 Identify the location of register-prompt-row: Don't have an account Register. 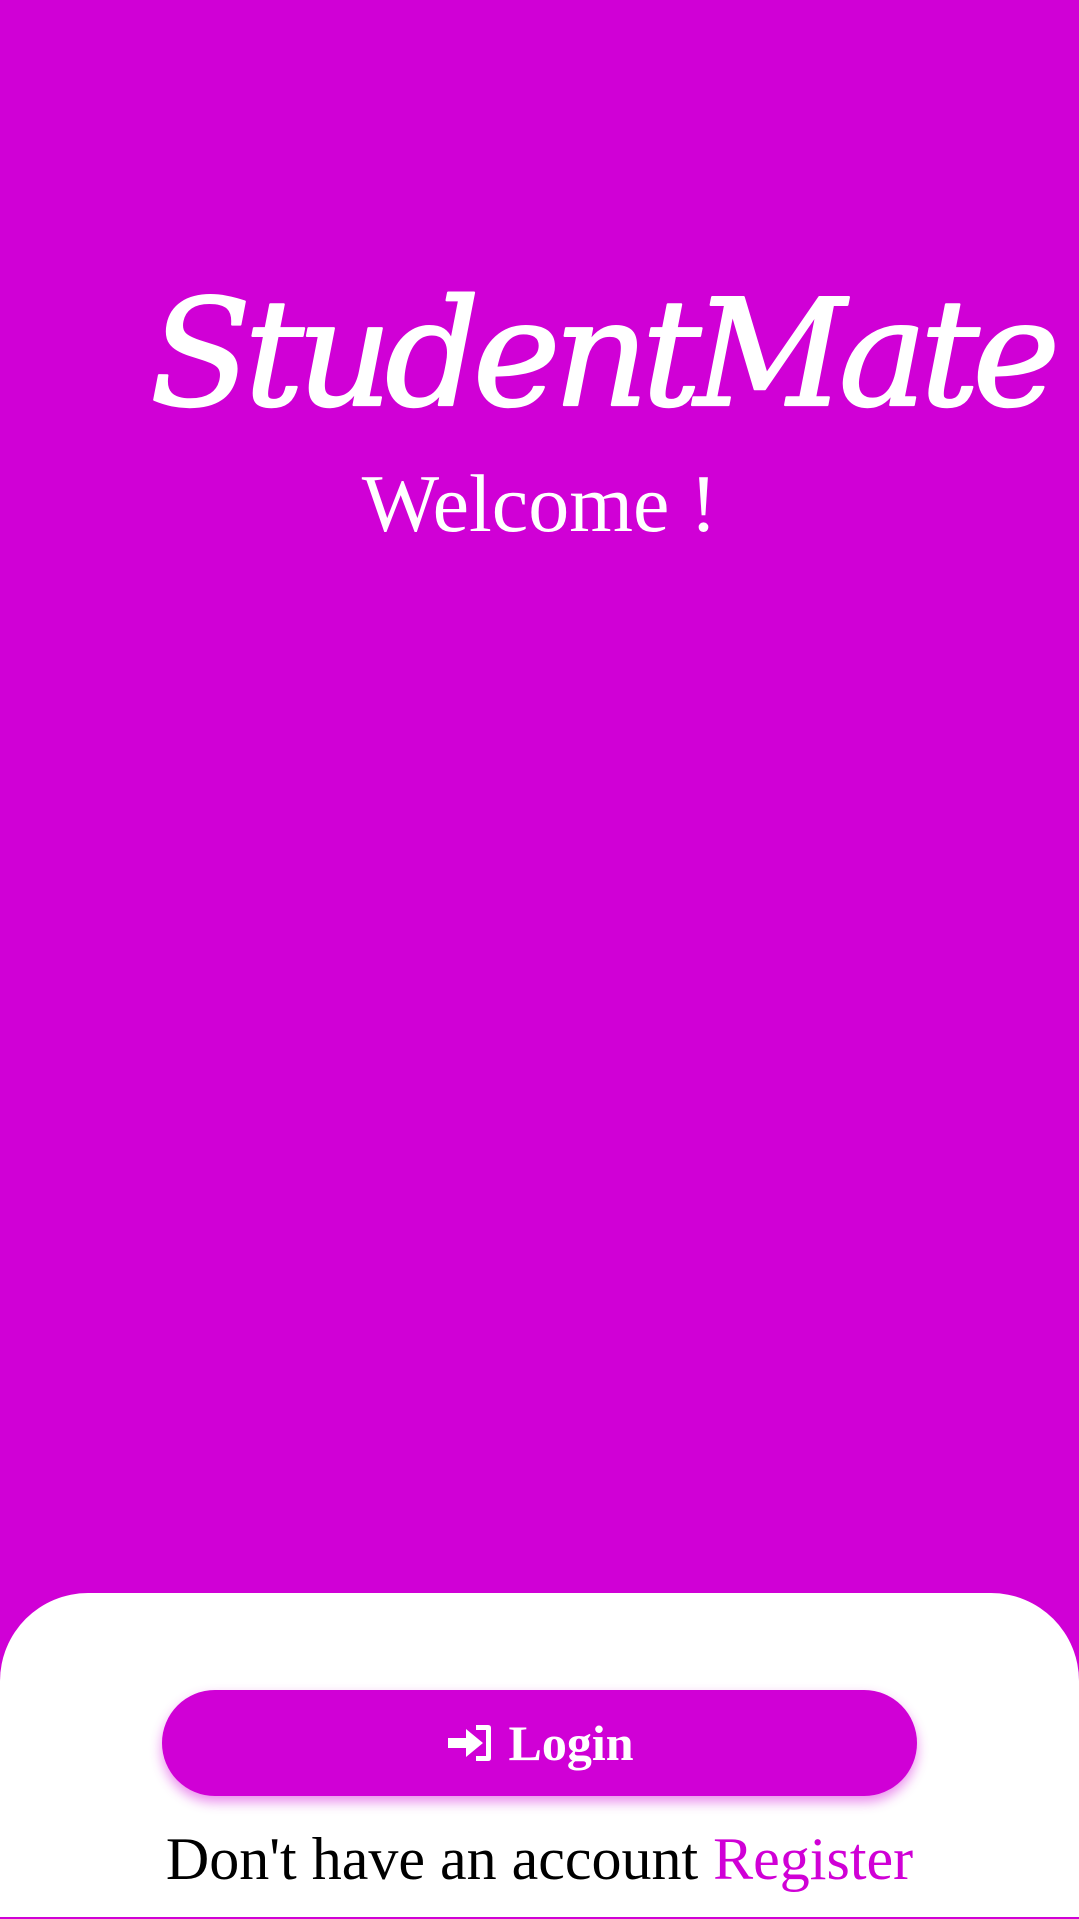
(539, 1859).